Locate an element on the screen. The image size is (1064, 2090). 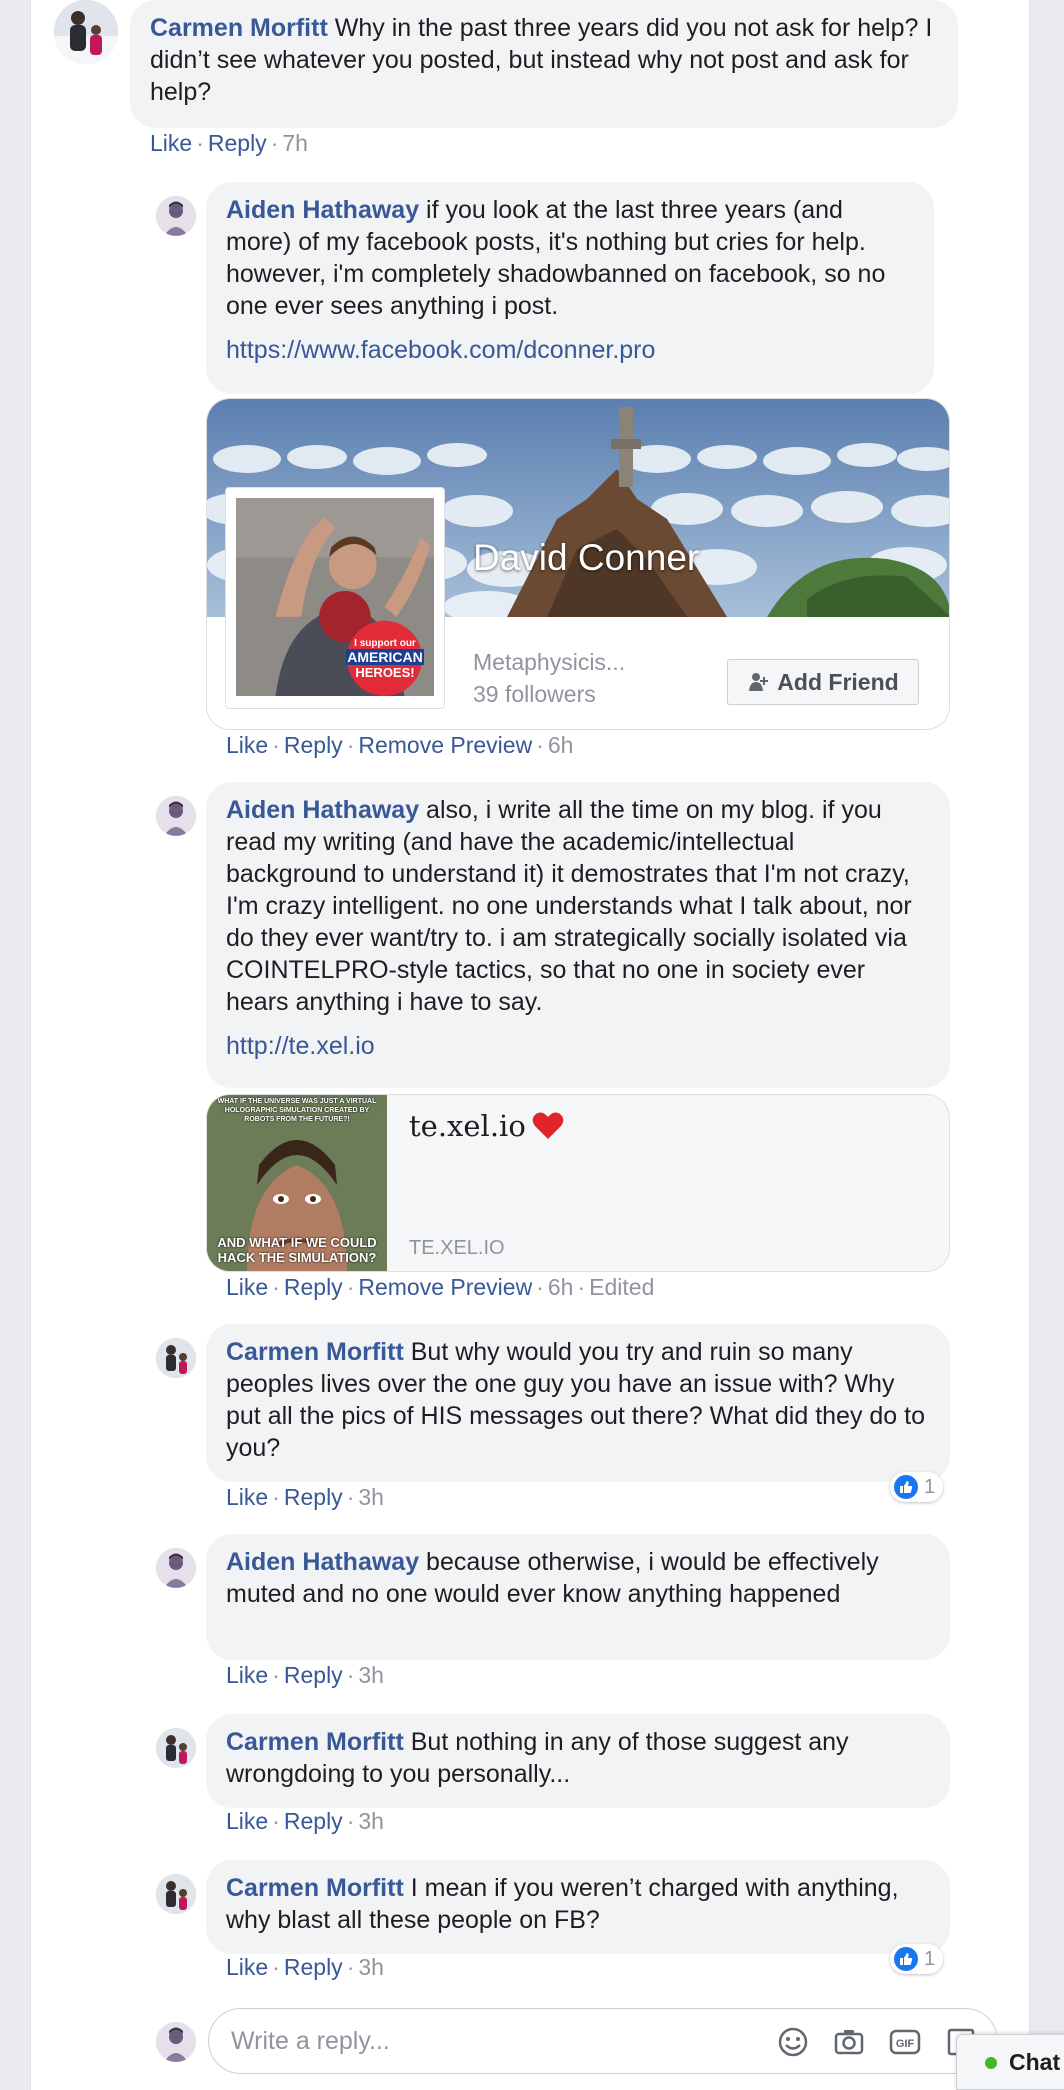
comment-link: http://te.xel.io is located at coordinates (300, 1046).